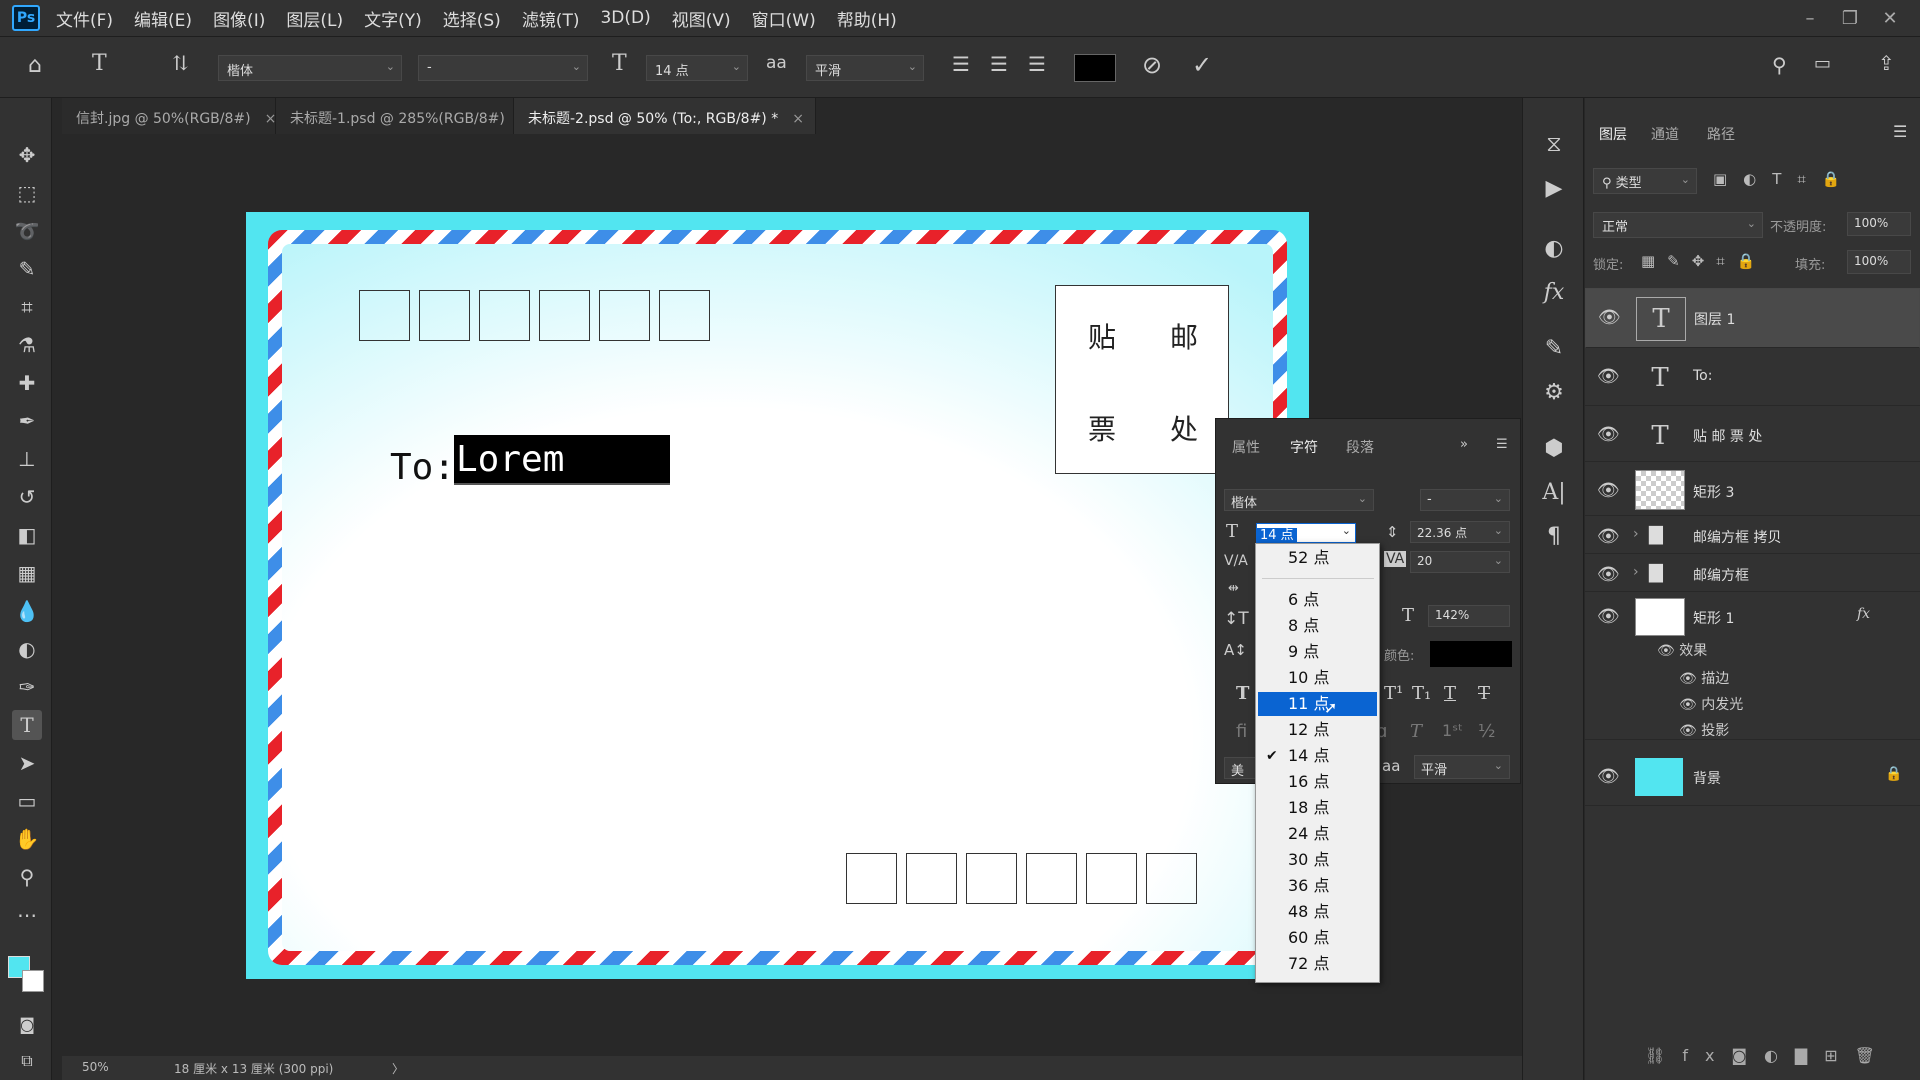 Image resolution: width=1920 pixels, height=1080 pixels. What do you see at coordinates (1317, 860) in the screenshot?
I see `size-option: 30 点` at bounding box center [1317, 860].